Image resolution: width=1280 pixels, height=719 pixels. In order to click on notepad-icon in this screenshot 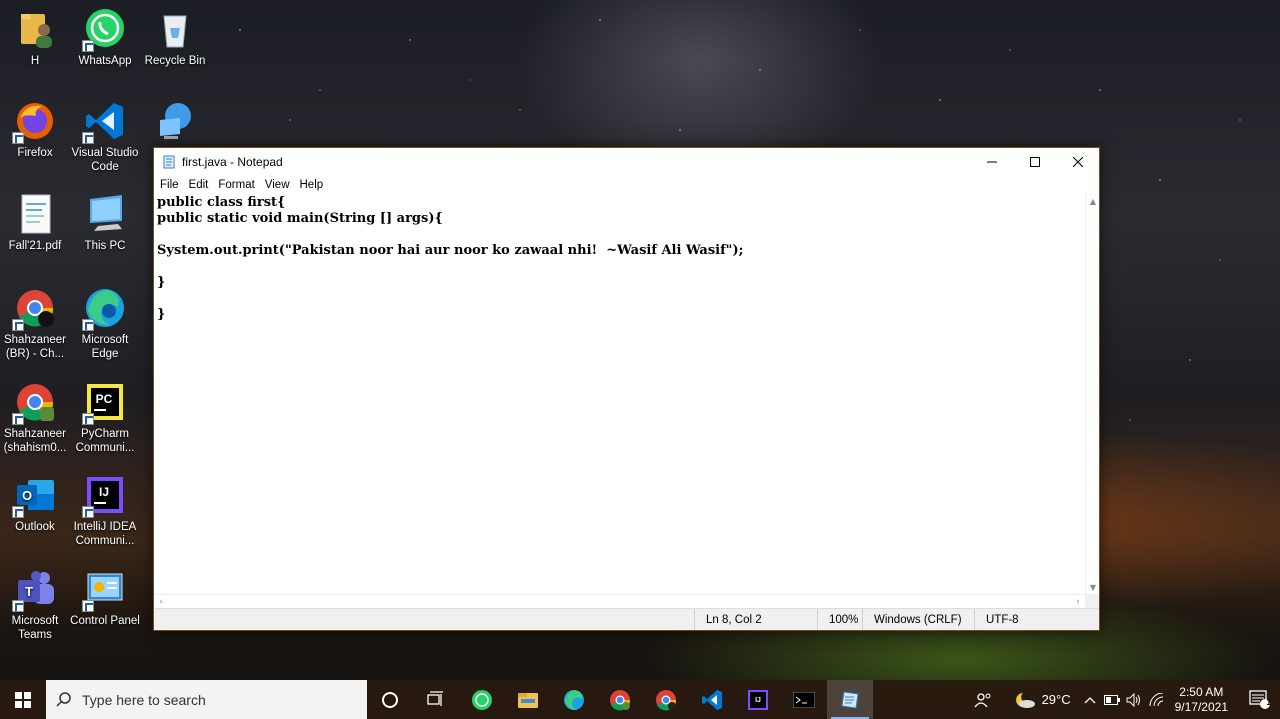, I will do `click(850, 699)`.